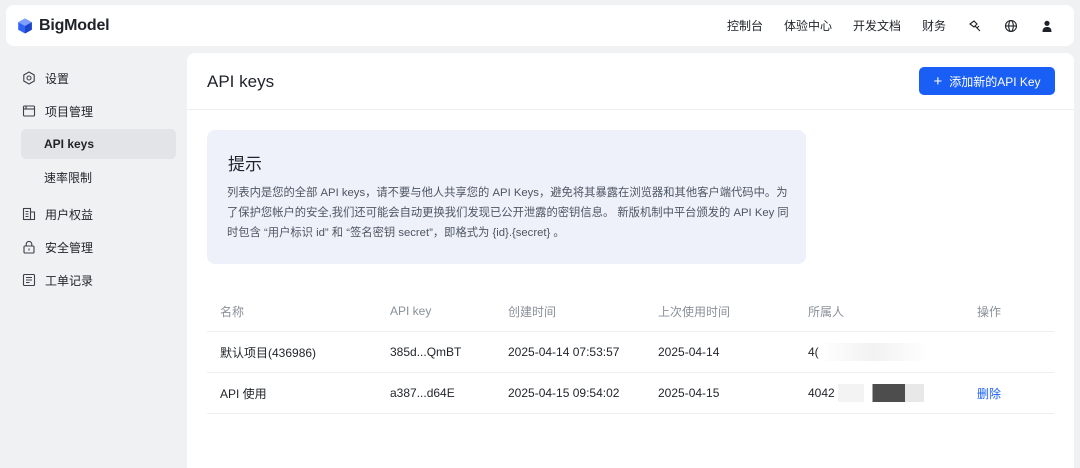 This screenshot has height=468, width=1080. Describe the element at coordinates (29, 214) in the screenshot. I see `benefits-icon` at that location.